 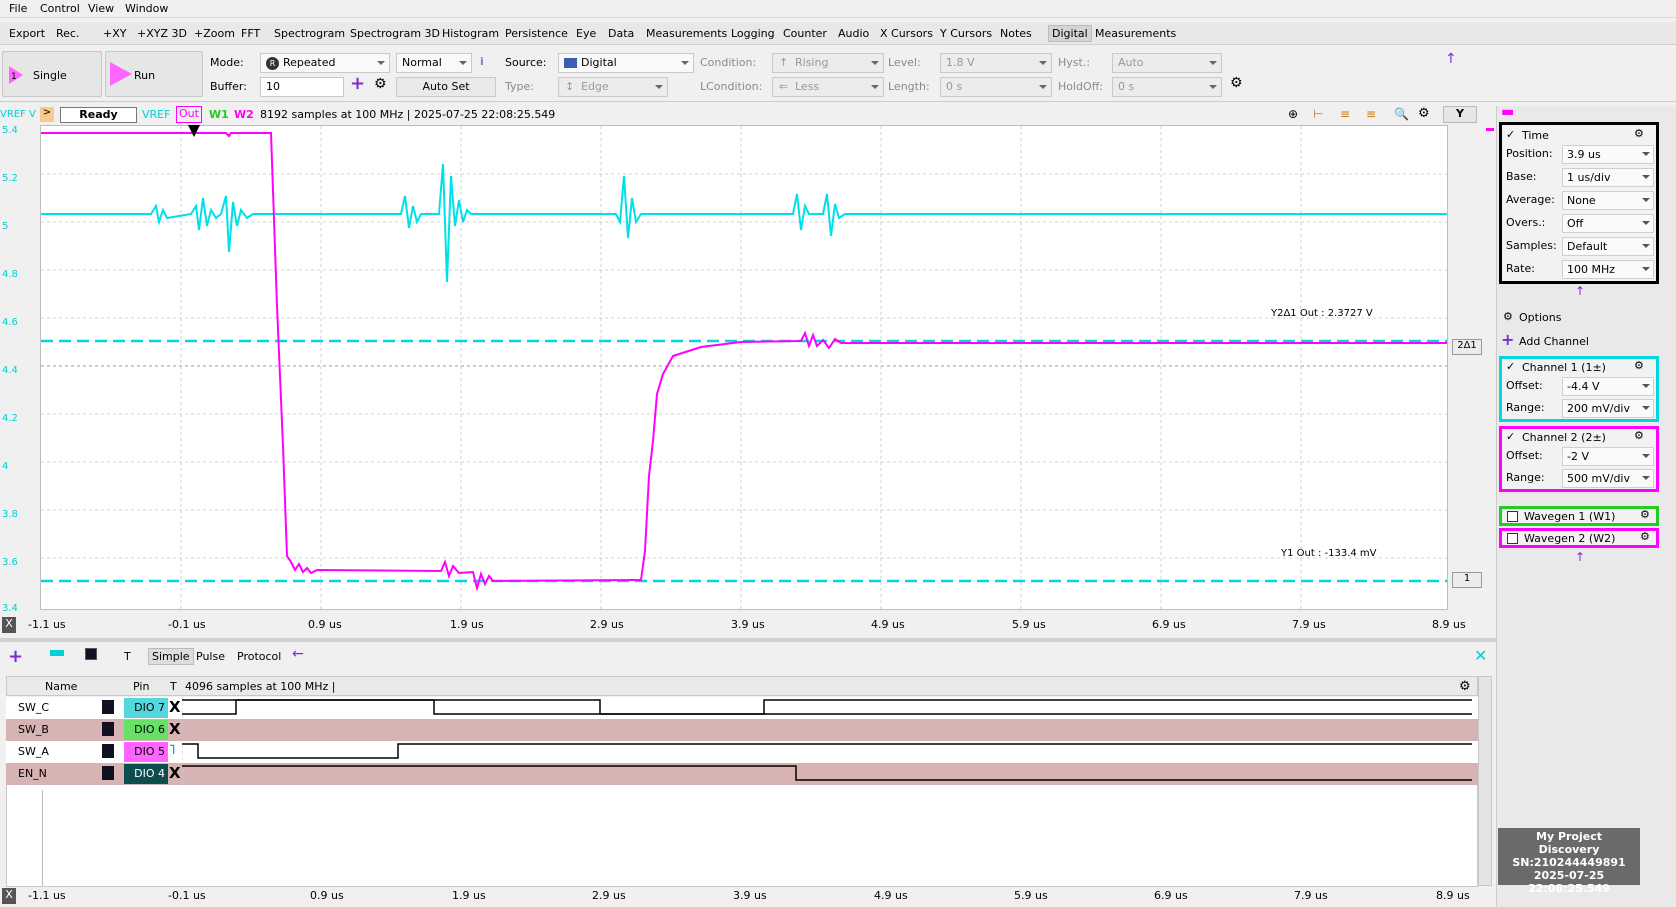 I want to click on ch1-gear-icon: ⚙, so click(x=1639, y=365).